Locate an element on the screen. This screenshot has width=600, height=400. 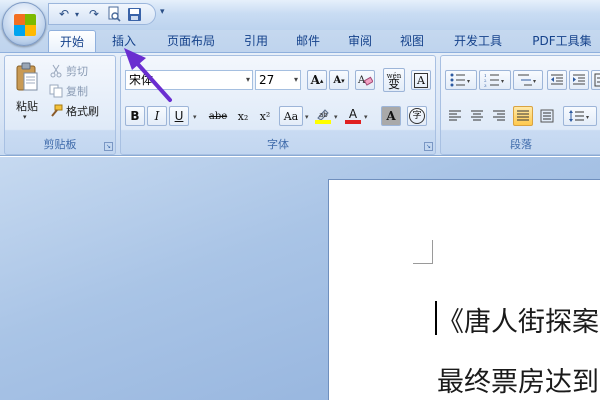
justify-button is located at coordinates (523, 116).